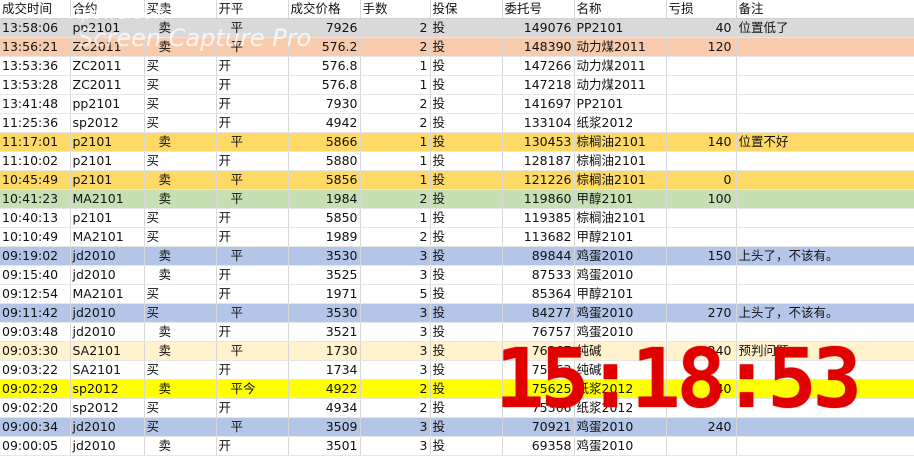 Image resolution: width=914 pixels, height=458 pixels. I want to click on table-row: 09:02:29 sp2012 卖平今 4922 2 投 75625 纸浆2012 40, so click(457, 389).